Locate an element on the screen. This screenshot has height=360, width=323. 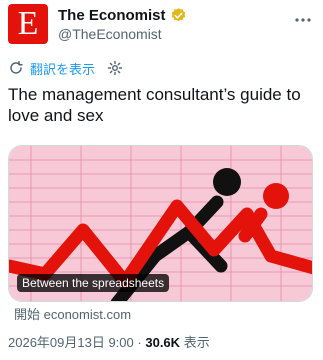
avatar: E is located at coordinates (28, 24).